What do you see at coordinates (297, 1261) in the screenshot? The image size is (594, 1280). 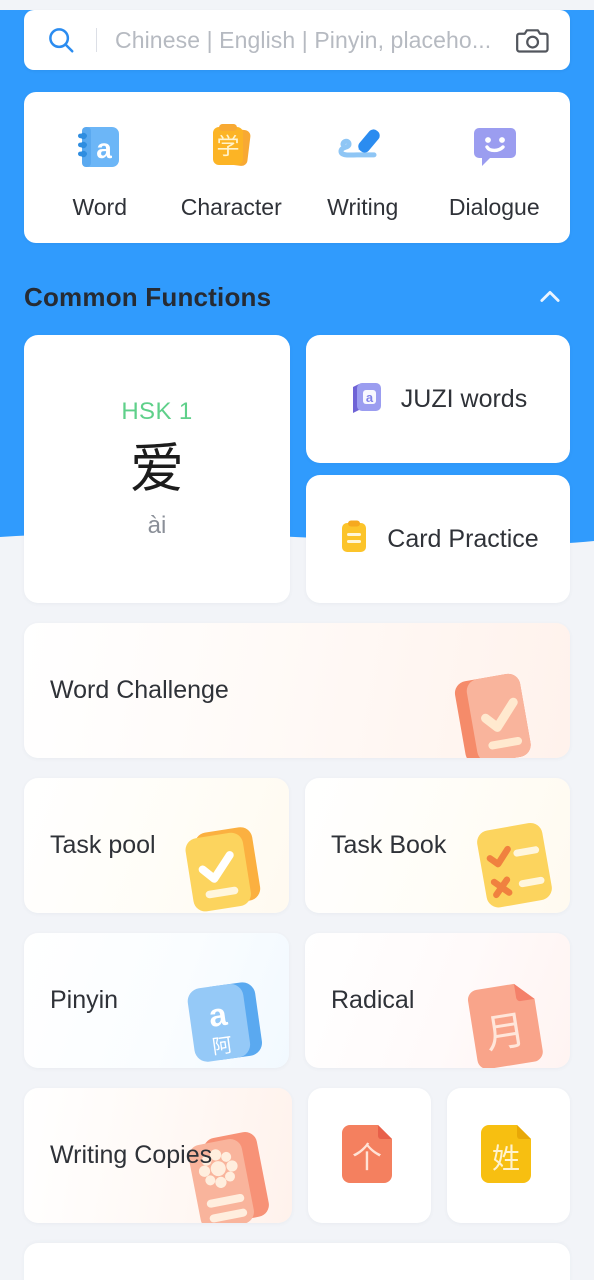 I see `next-section-card` at bounding box center [297, 1261].